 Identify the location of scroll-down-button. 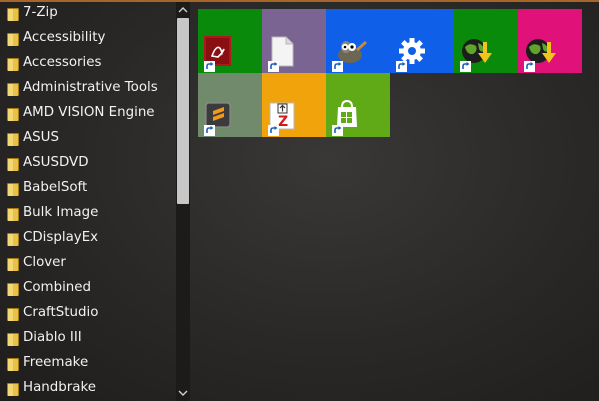
(183, 393).